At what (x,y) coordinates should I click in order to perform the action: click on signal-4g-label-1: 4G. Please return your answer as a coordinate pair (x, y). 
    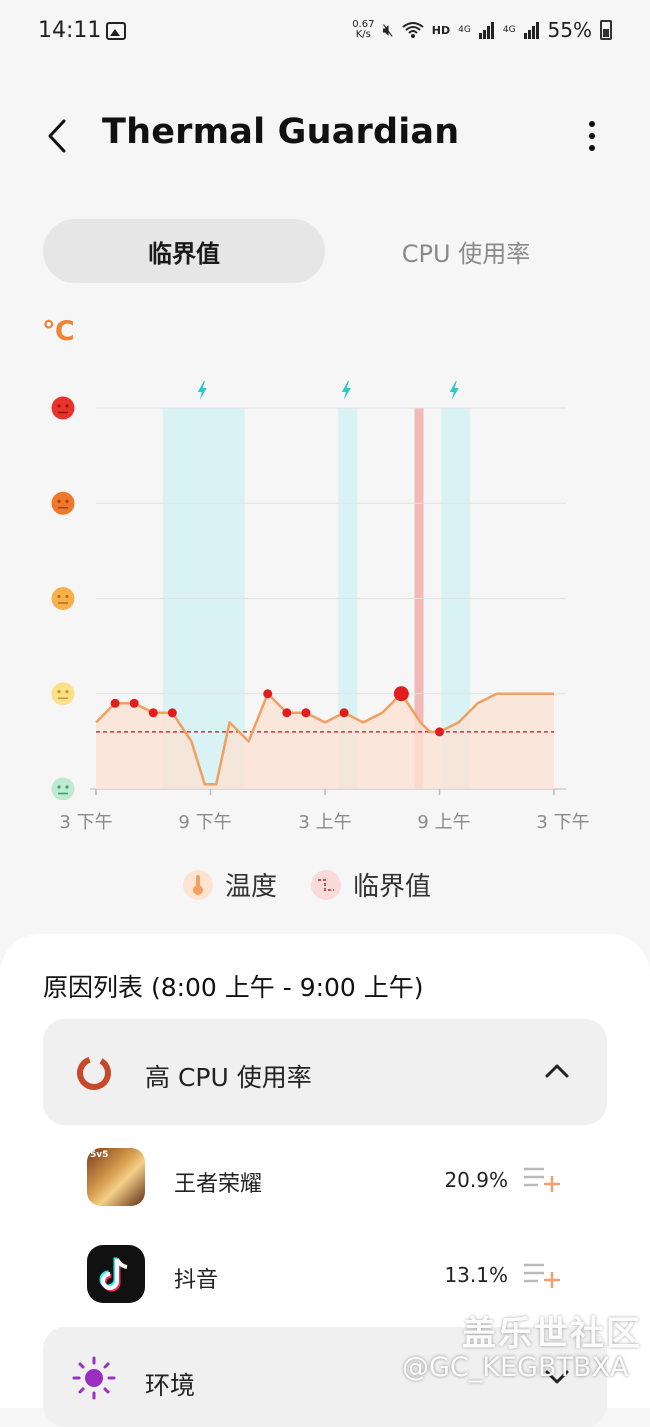
    Looking at the image, I should click on (464, 30).